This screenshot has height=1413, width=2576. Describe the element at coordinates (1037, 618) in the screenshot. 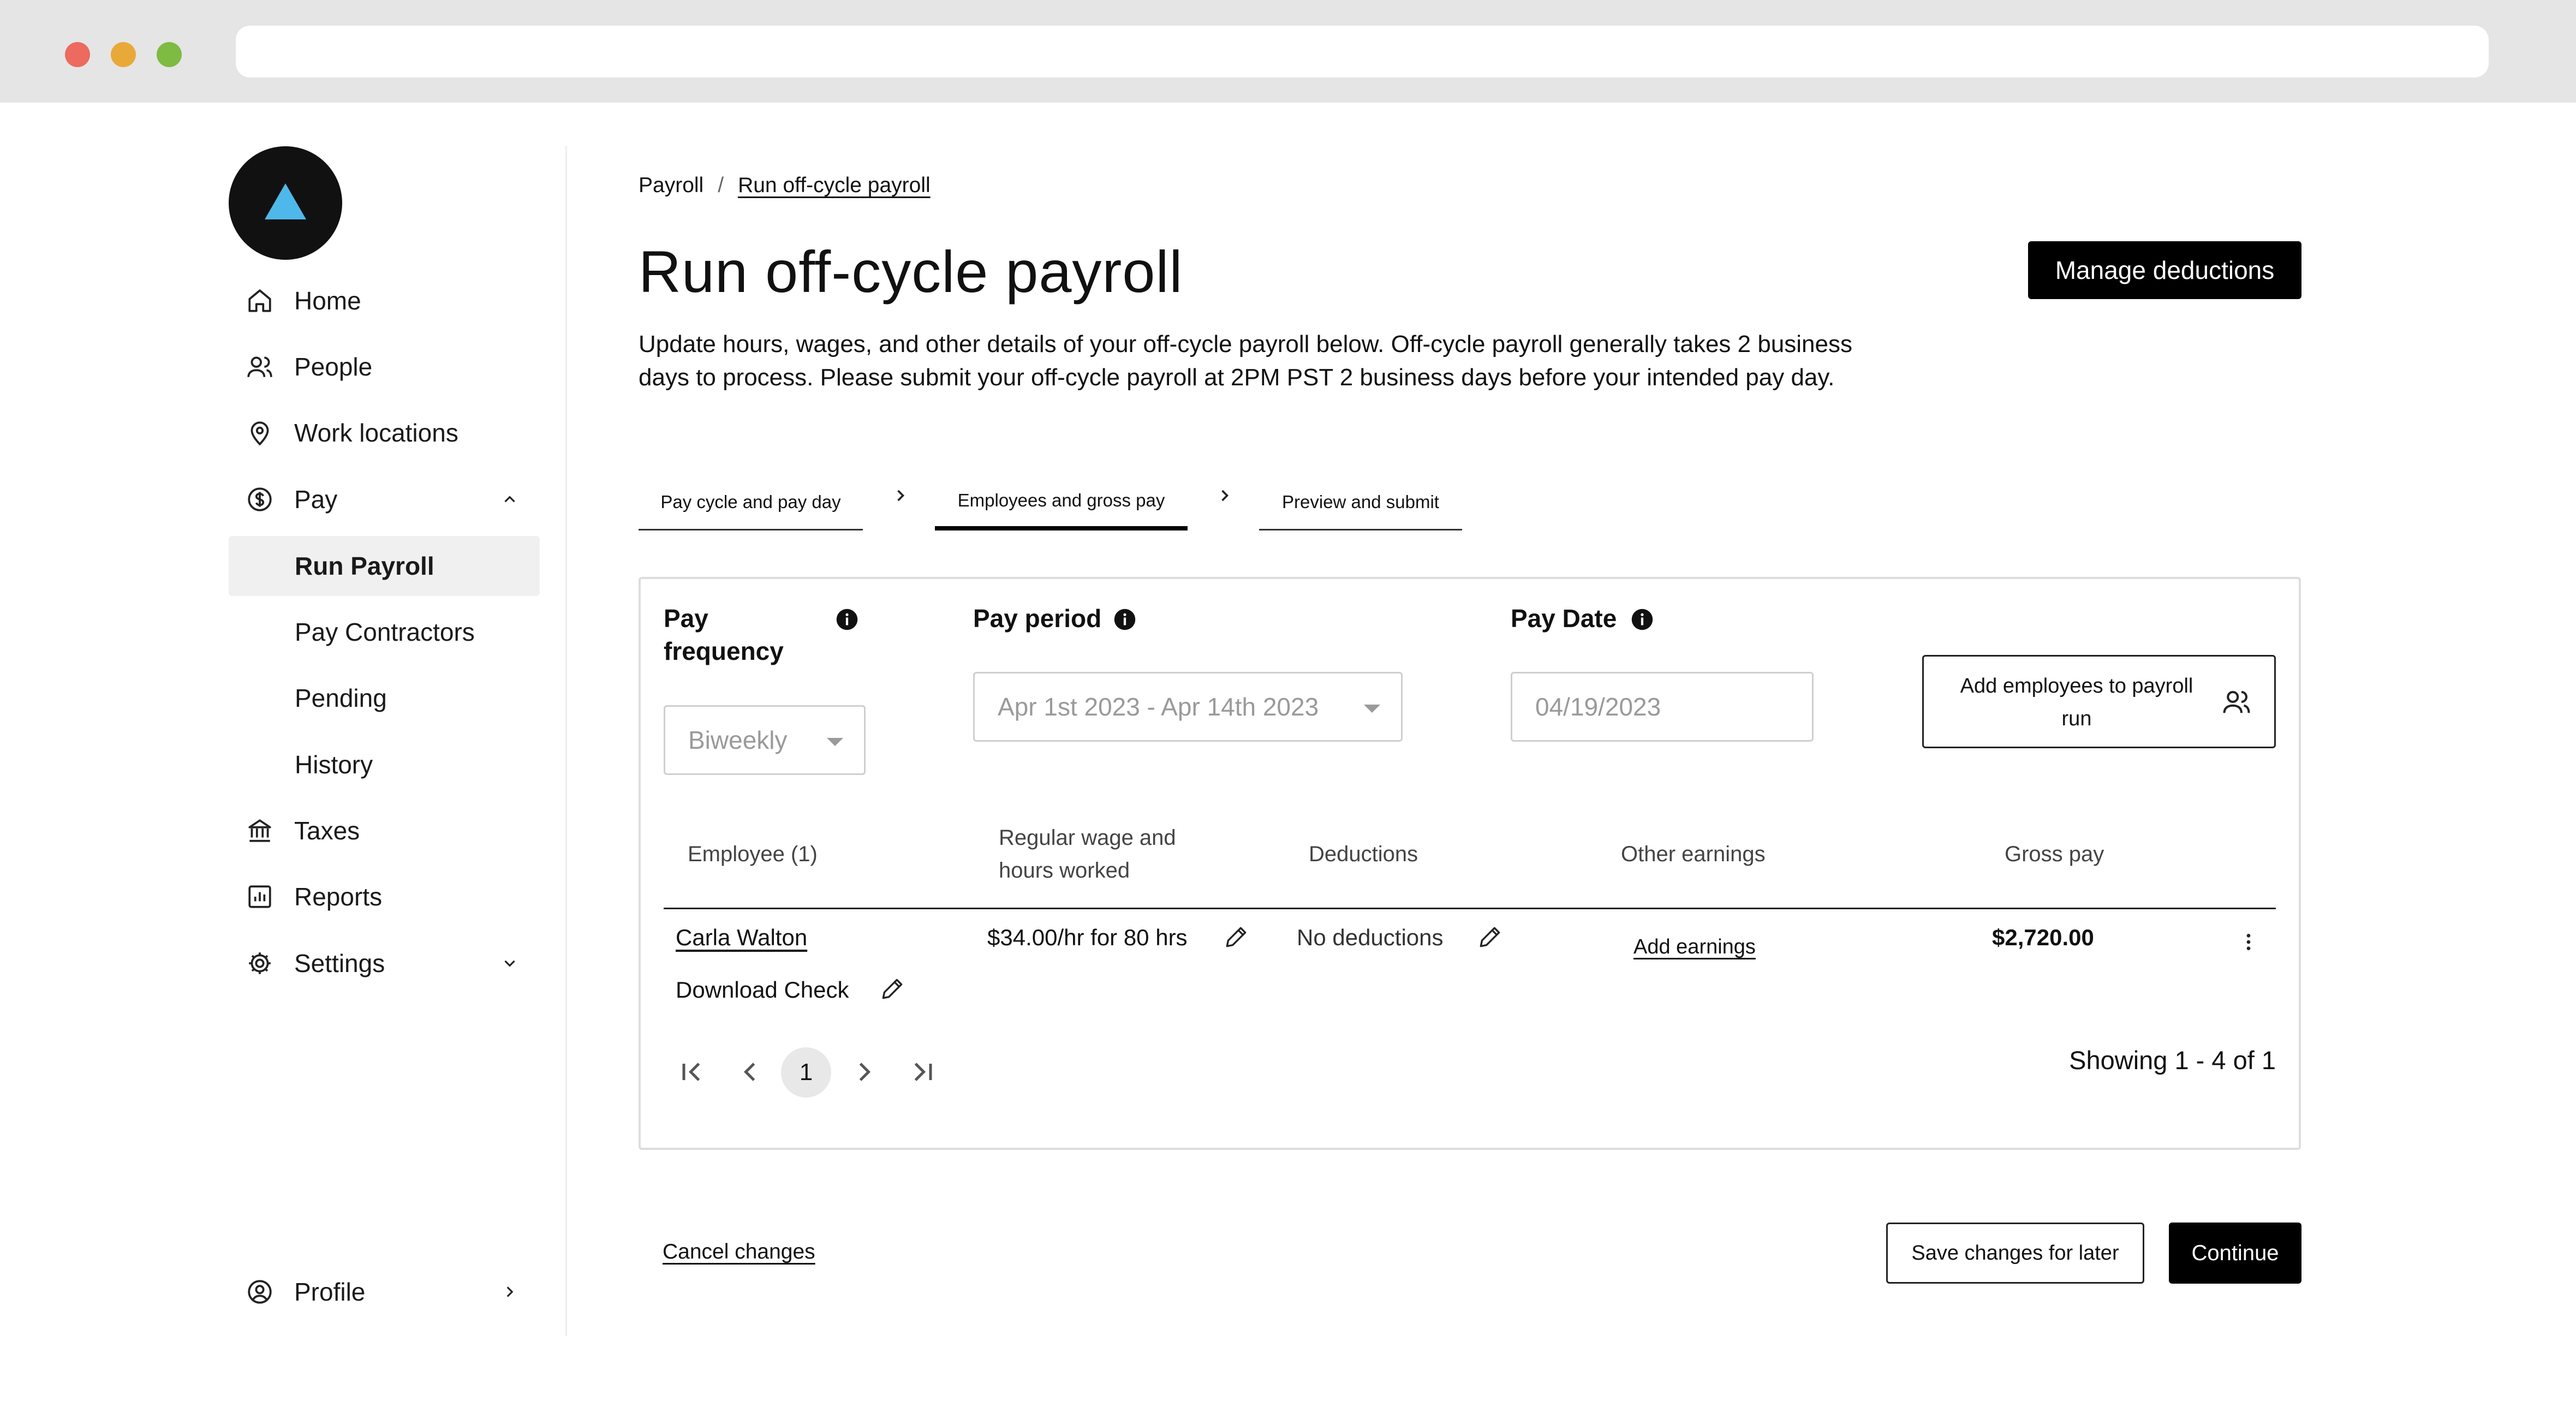

I see `pay-period-label: Pay period` at that location.